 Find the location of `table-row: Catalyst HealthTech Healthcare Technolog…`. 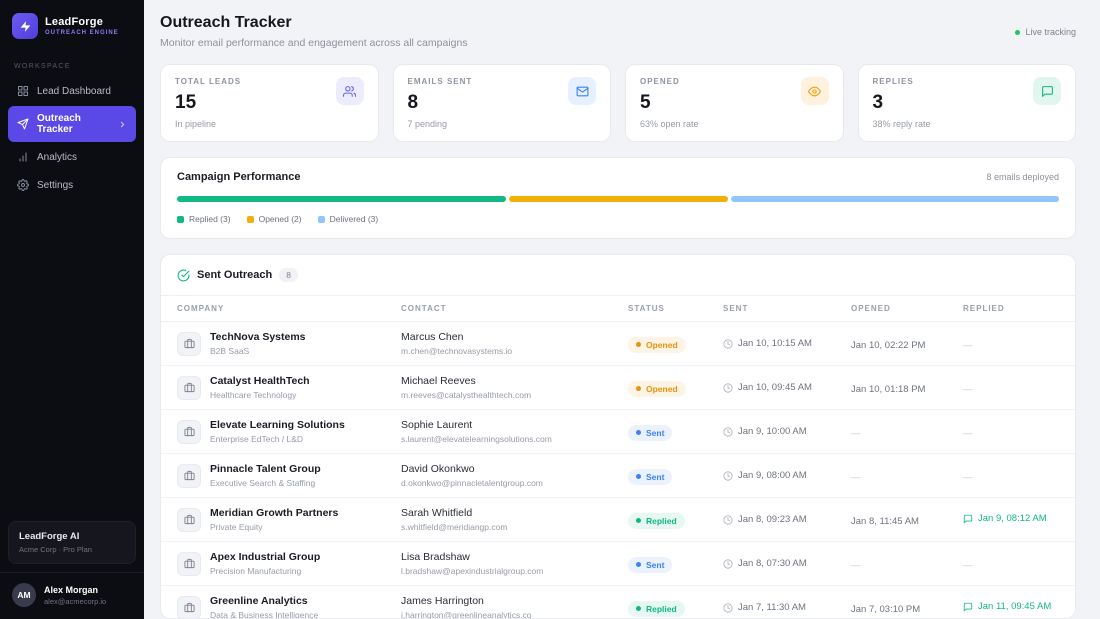

table-row: Catalyst HealthTech Healthcare Technolog… is located at coordinates (618, 388).